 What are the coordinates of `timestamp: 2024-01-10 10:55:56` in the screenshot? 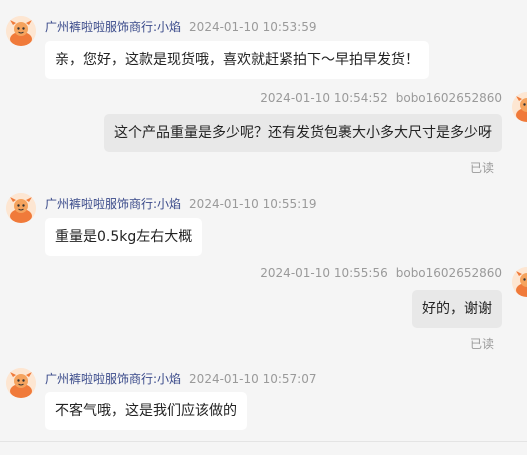 It's located at (324, 273).